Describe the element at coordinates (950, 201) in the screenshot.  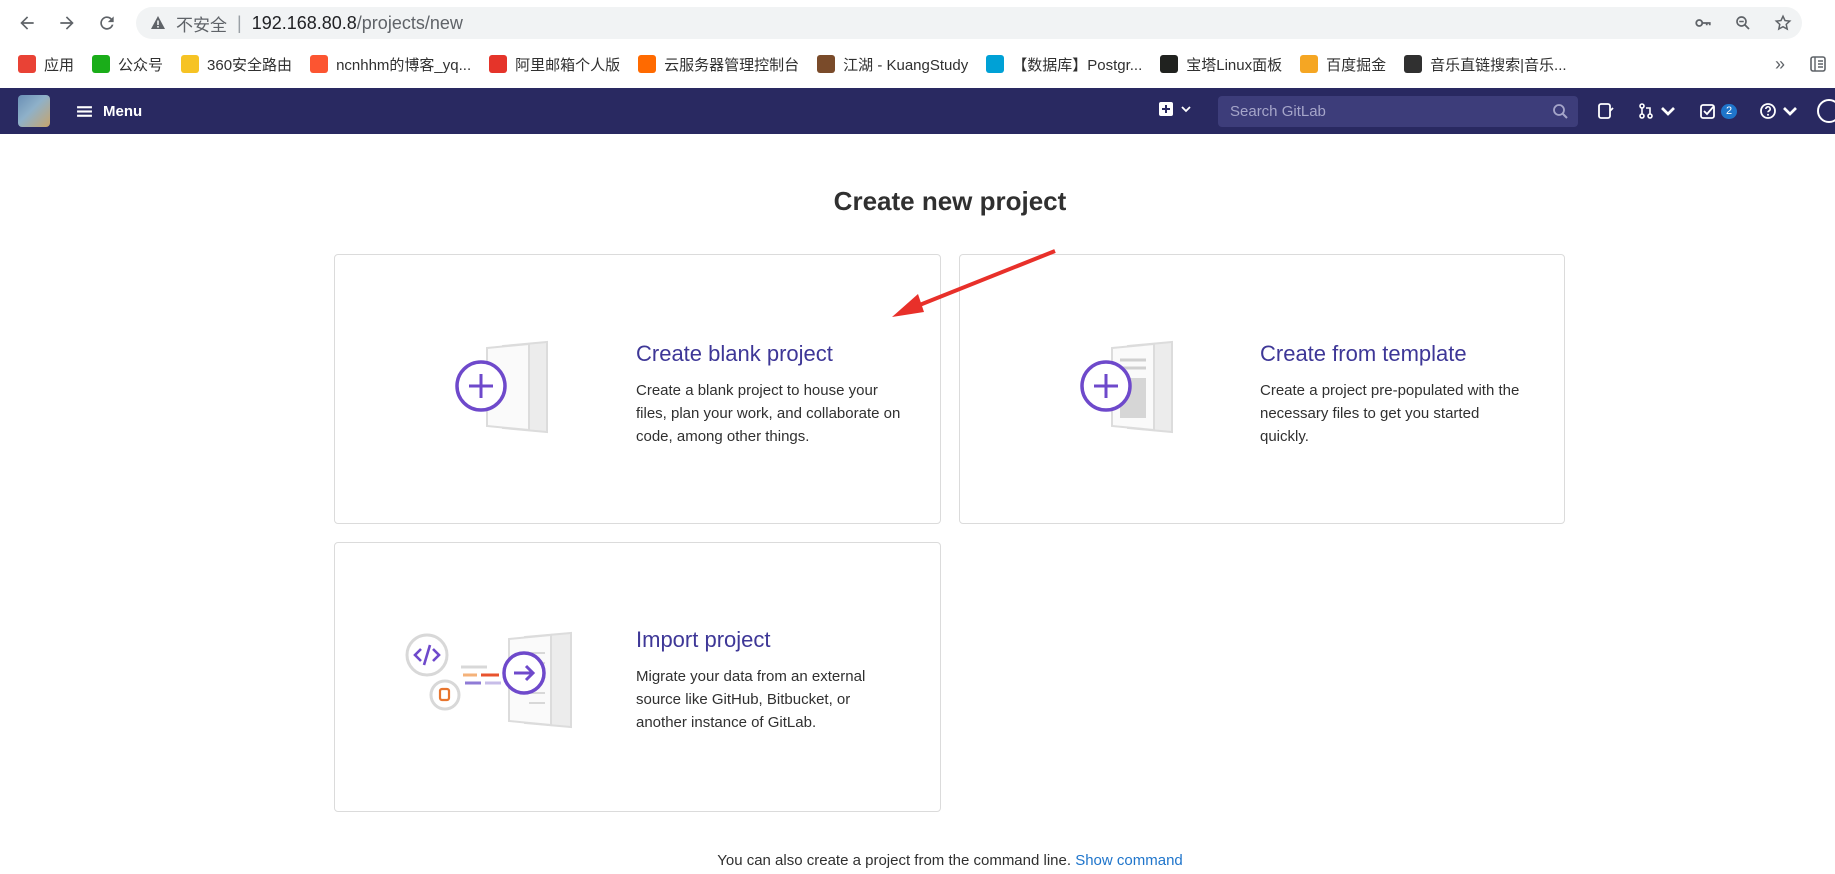
I see `page-title: Create new project` at that location.